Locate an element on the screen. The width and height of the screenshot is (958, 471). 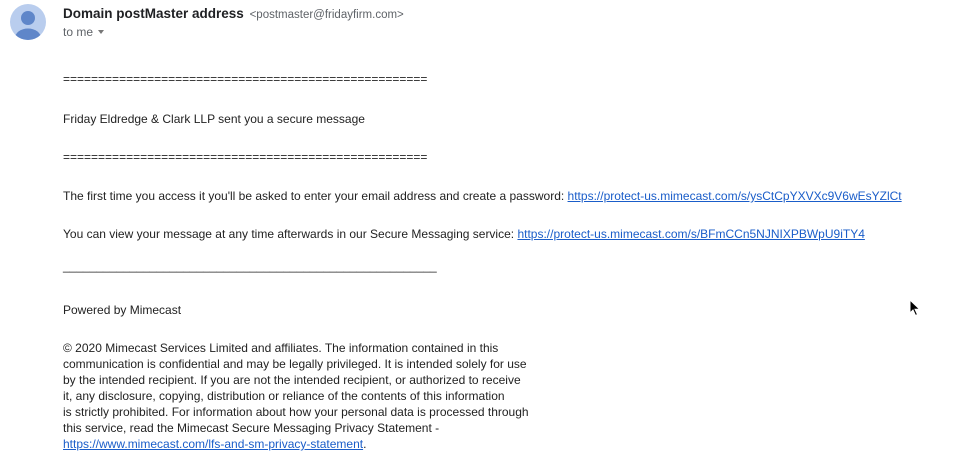
recipient-dropdown: to me is located at coordinates (84, 32).